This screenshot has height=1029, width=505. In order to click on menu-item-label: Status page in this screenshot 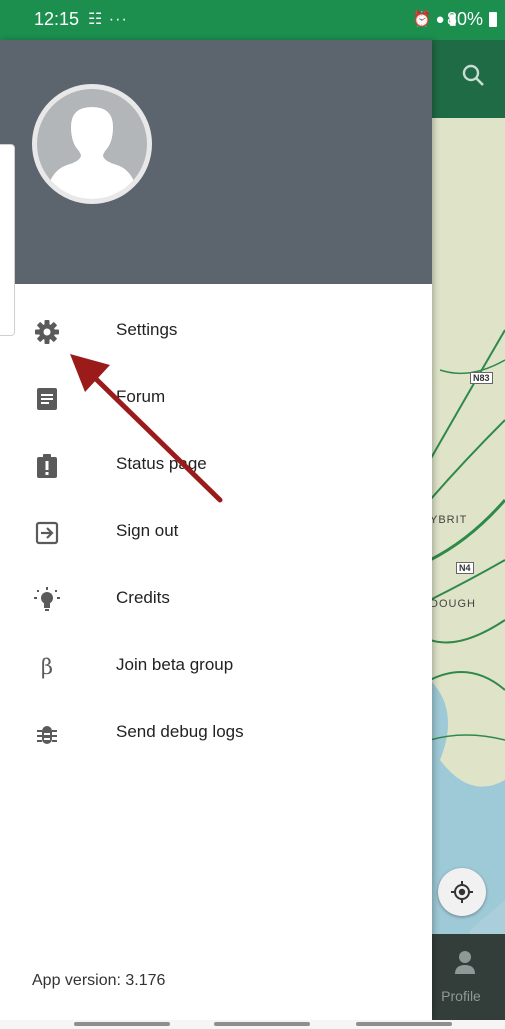, I will do `click(161, 463)`.